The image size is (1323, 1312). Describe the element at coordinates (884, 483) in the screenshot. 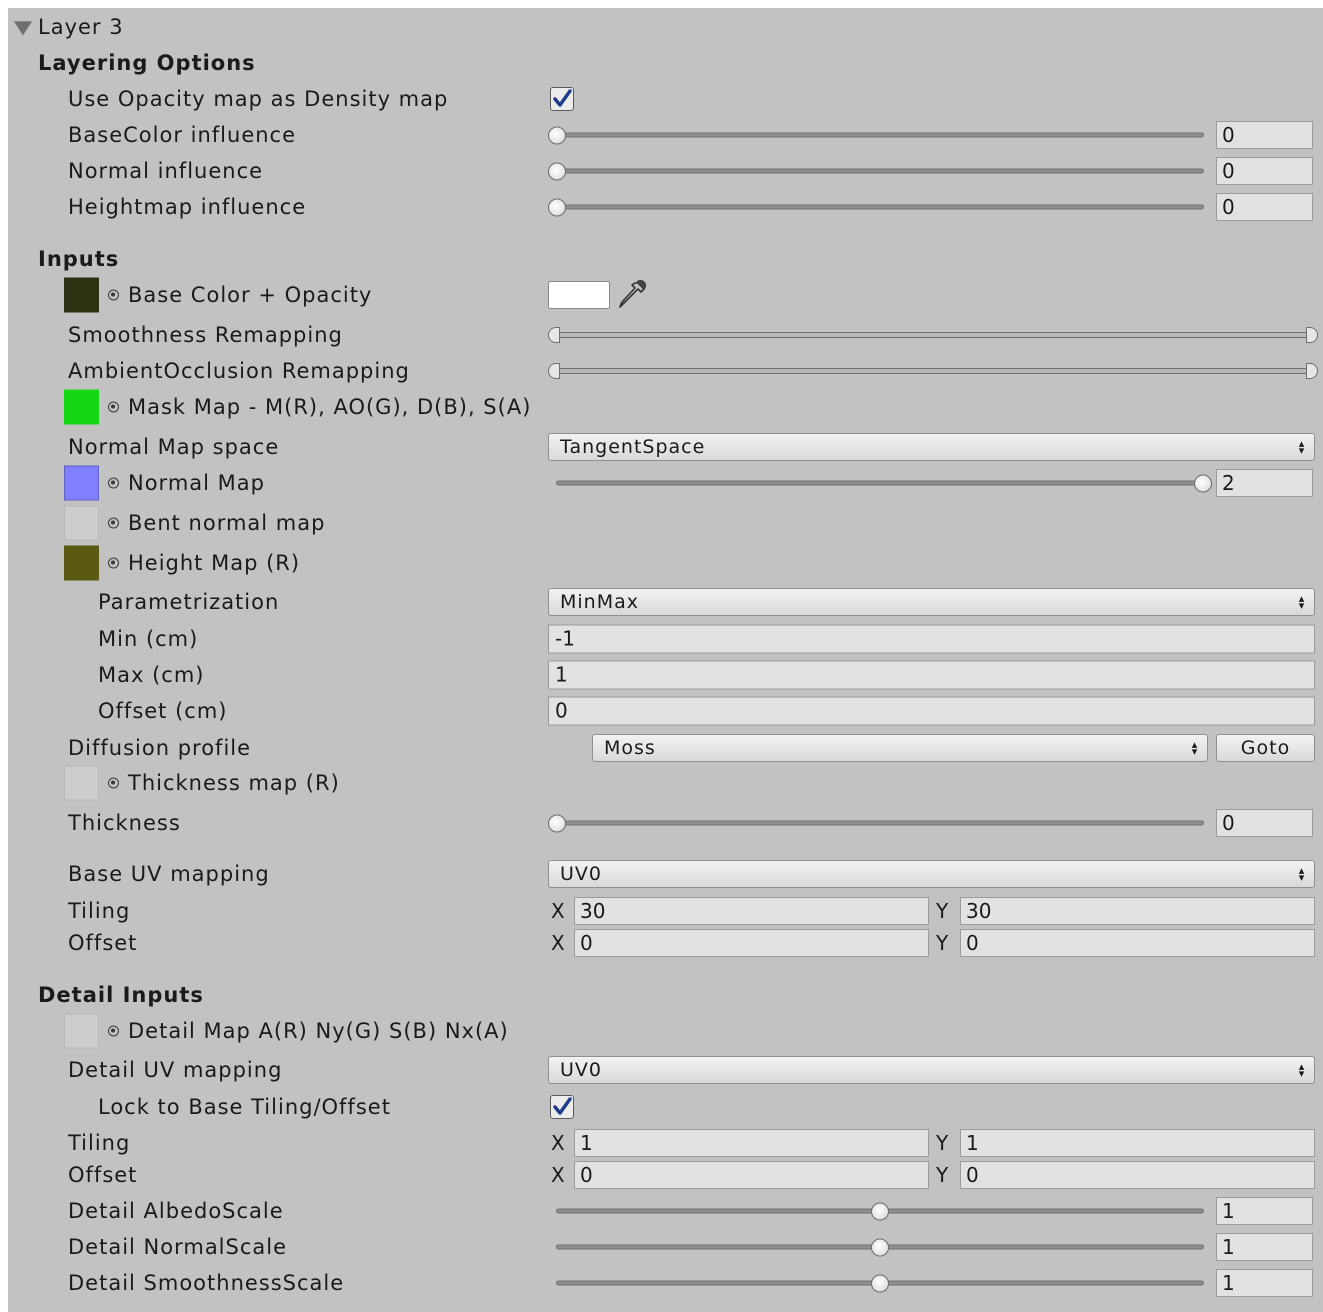

I see `normal-scale-slider` at that location.